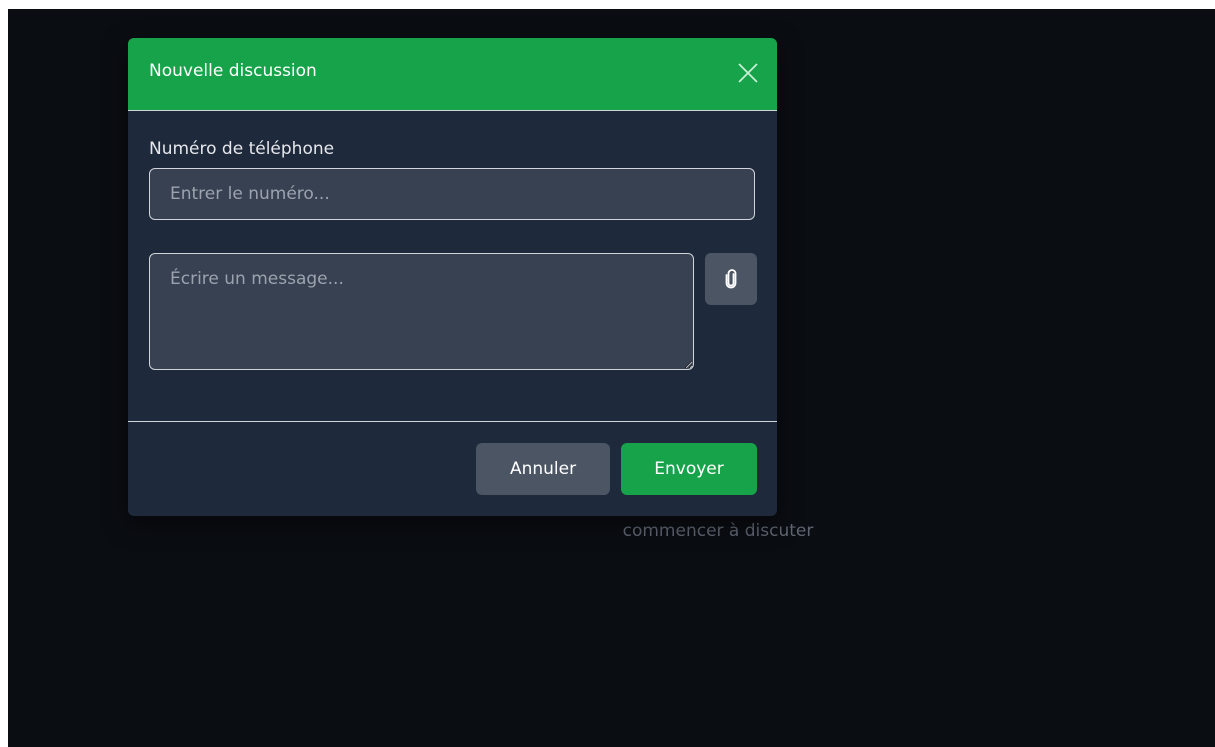  What do you see at coordinates (452, 468) in the screenshot?
I see `modal-footer: Annuler Envoyer` at bounding box center [452, 468].